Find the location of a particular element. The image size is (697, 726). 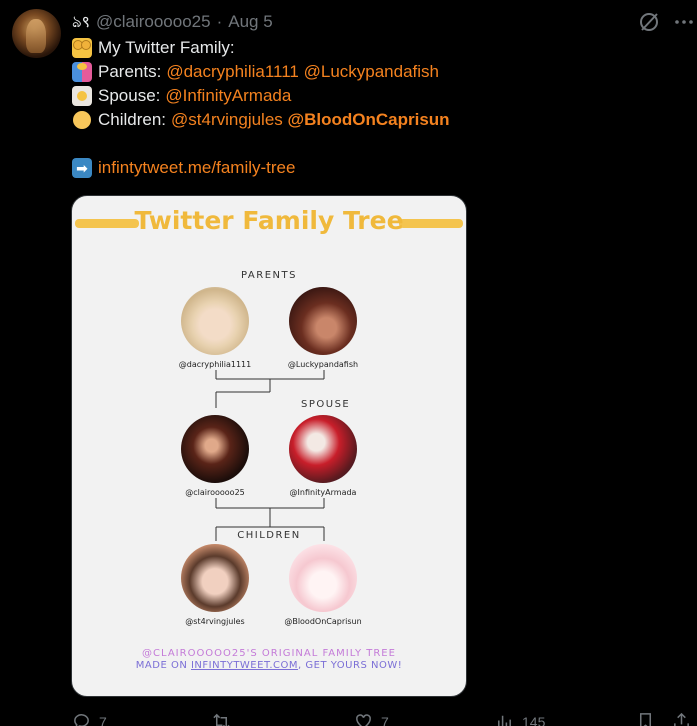

child-2-photo is located at coordinates (323, 578).